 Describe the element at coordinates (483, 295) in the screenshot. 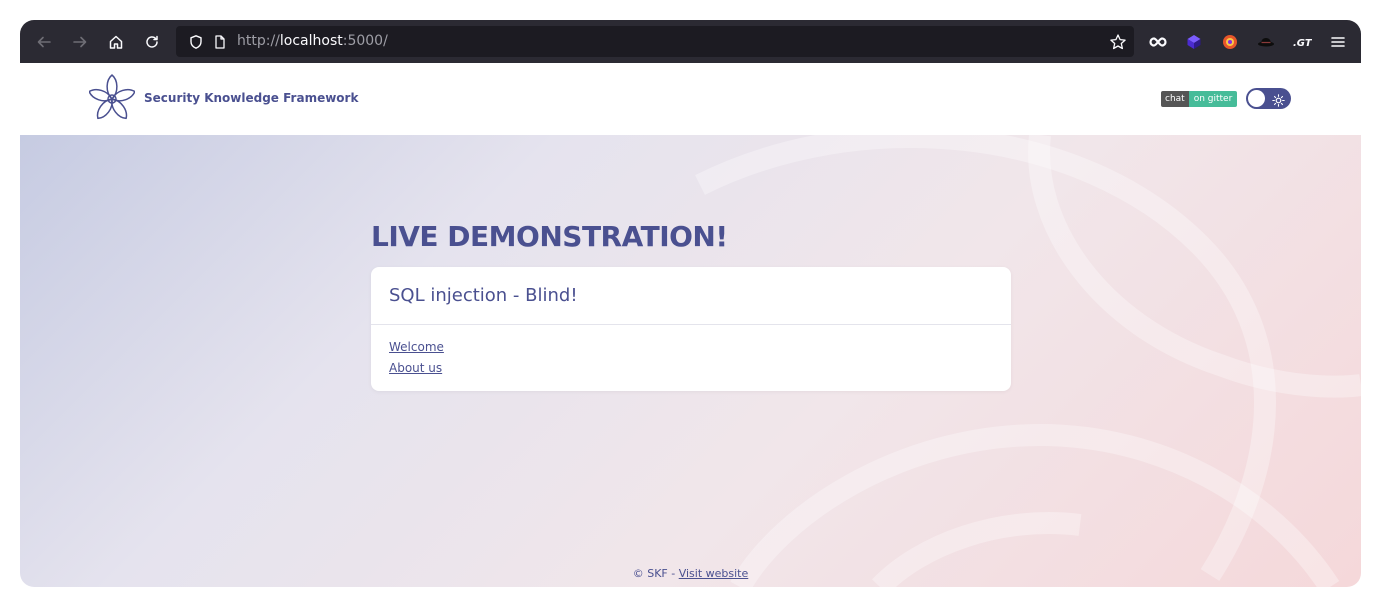

I see `card-title: SQL injection - Blind!` at that location.